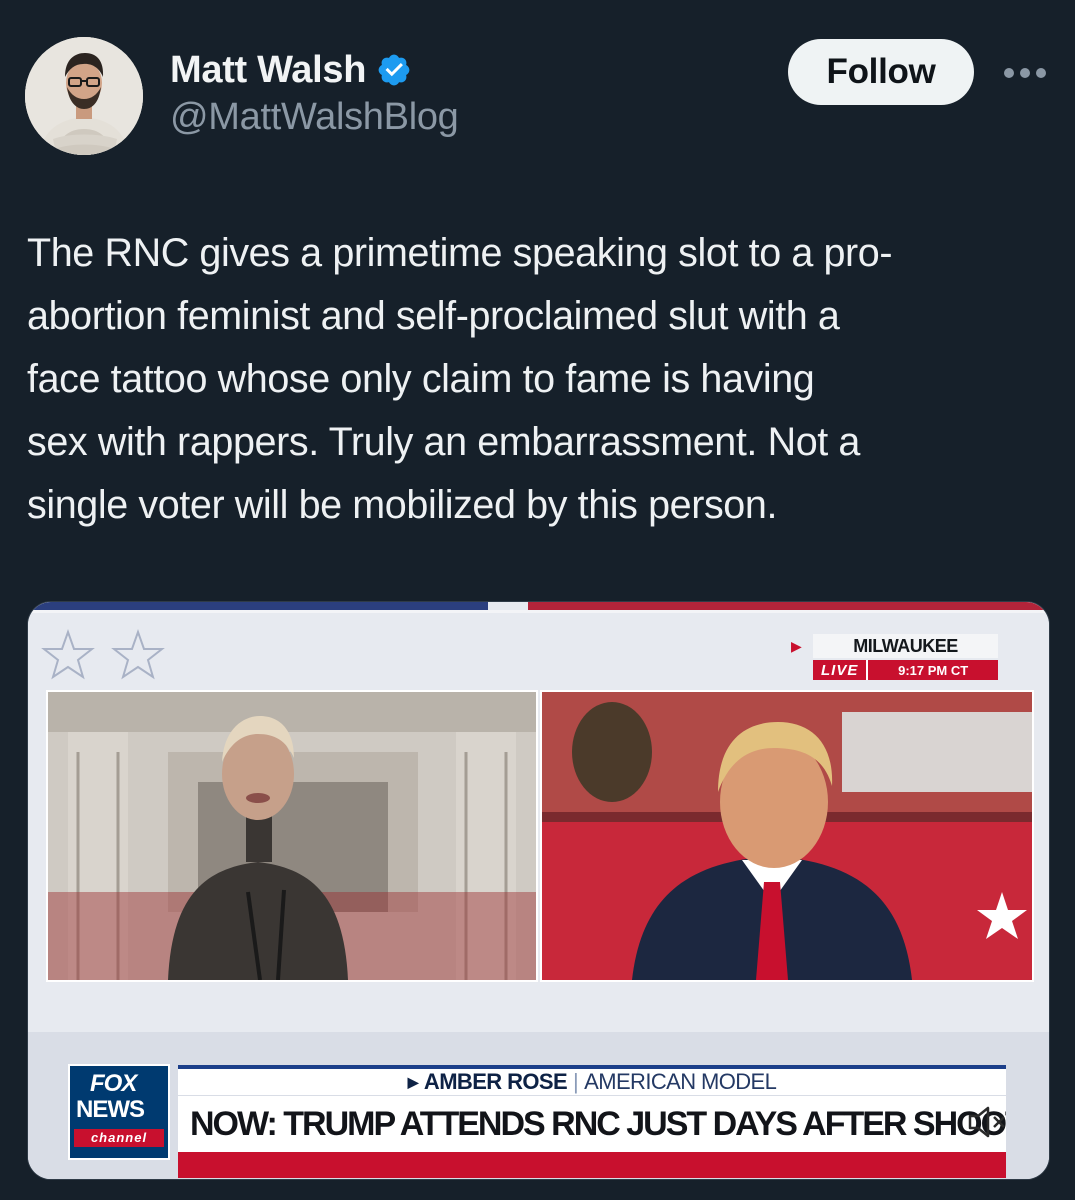 The image size is (1075, 1200). What do you see at coordinates (495, 1081) in the screenshot?
I see `lower-third-name: AMBER ROSE` at bounding box center [495, 1081].